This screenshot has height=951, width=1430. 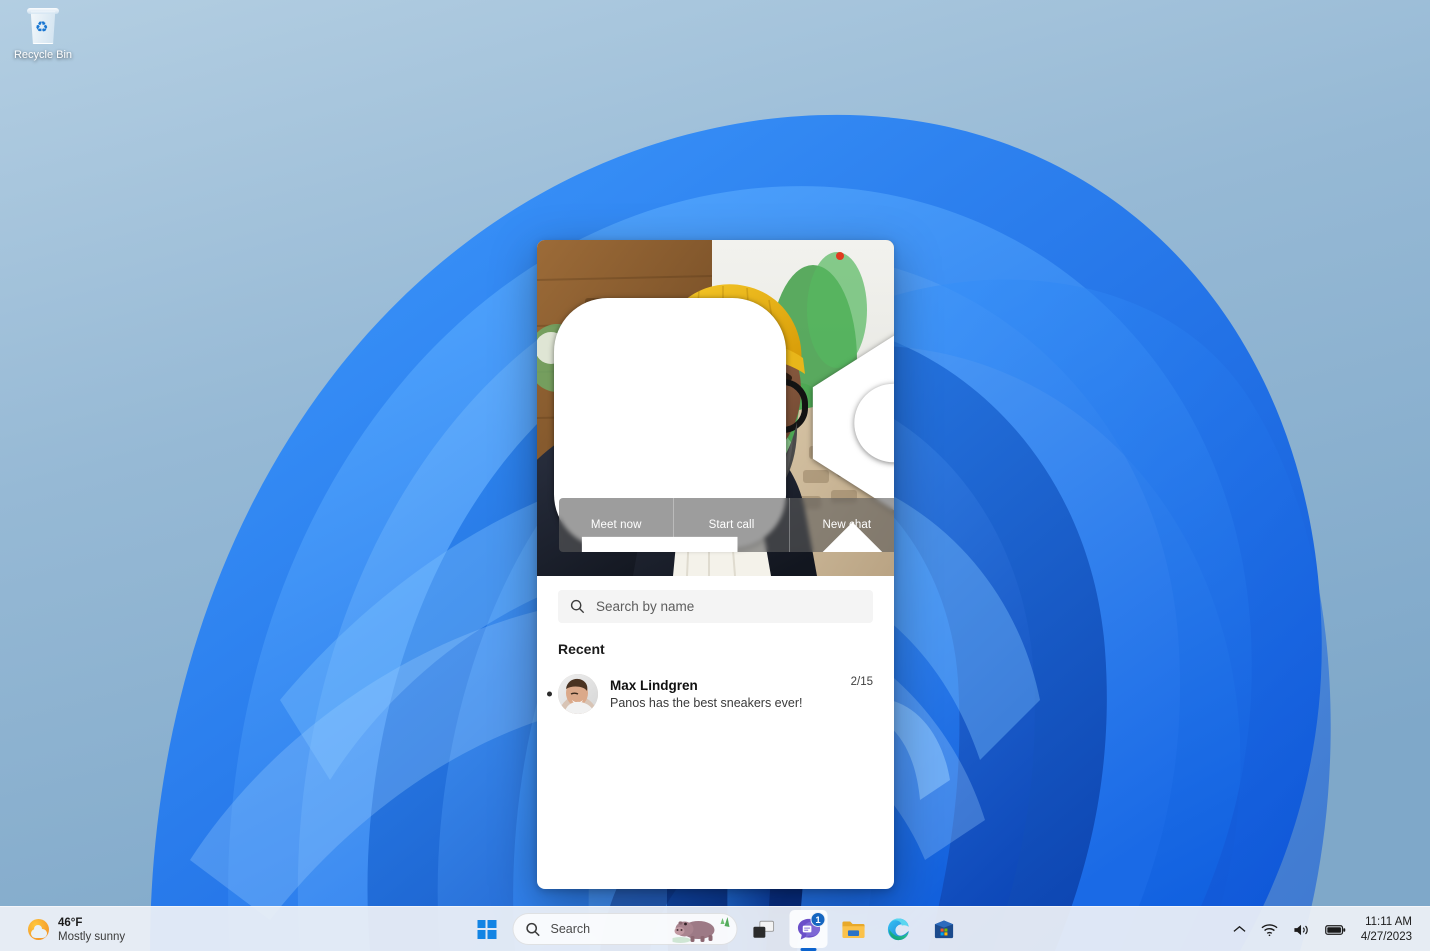 What do you see at coordinates (808, 929) in the screenshot?
I see `taskbar-app-teams-chat: 1` at bounding box center [808, 929].